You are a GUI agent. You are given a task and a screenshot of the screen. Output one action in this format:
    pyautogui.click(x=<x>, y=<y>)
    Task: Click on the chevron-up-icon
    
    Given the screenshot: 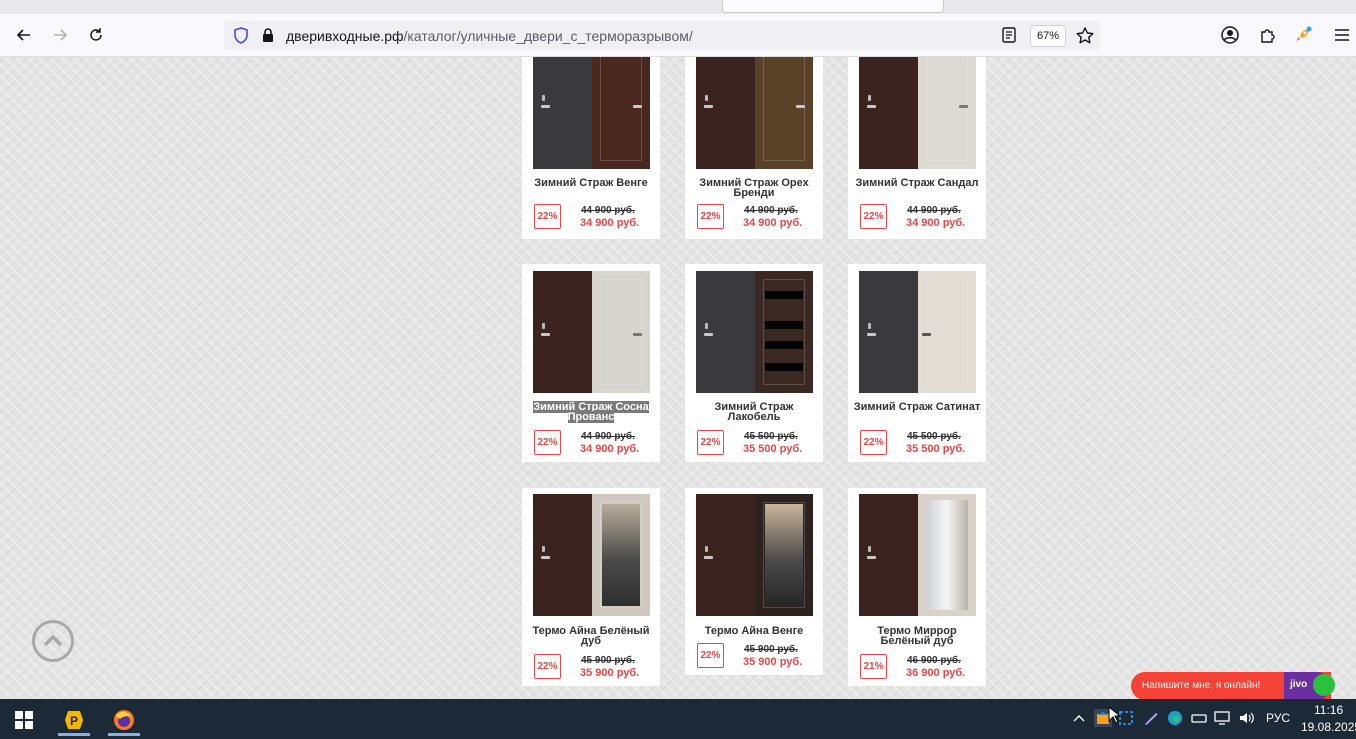 What is the action you would take?
    pyautogui.click(x=53, y=640)
    